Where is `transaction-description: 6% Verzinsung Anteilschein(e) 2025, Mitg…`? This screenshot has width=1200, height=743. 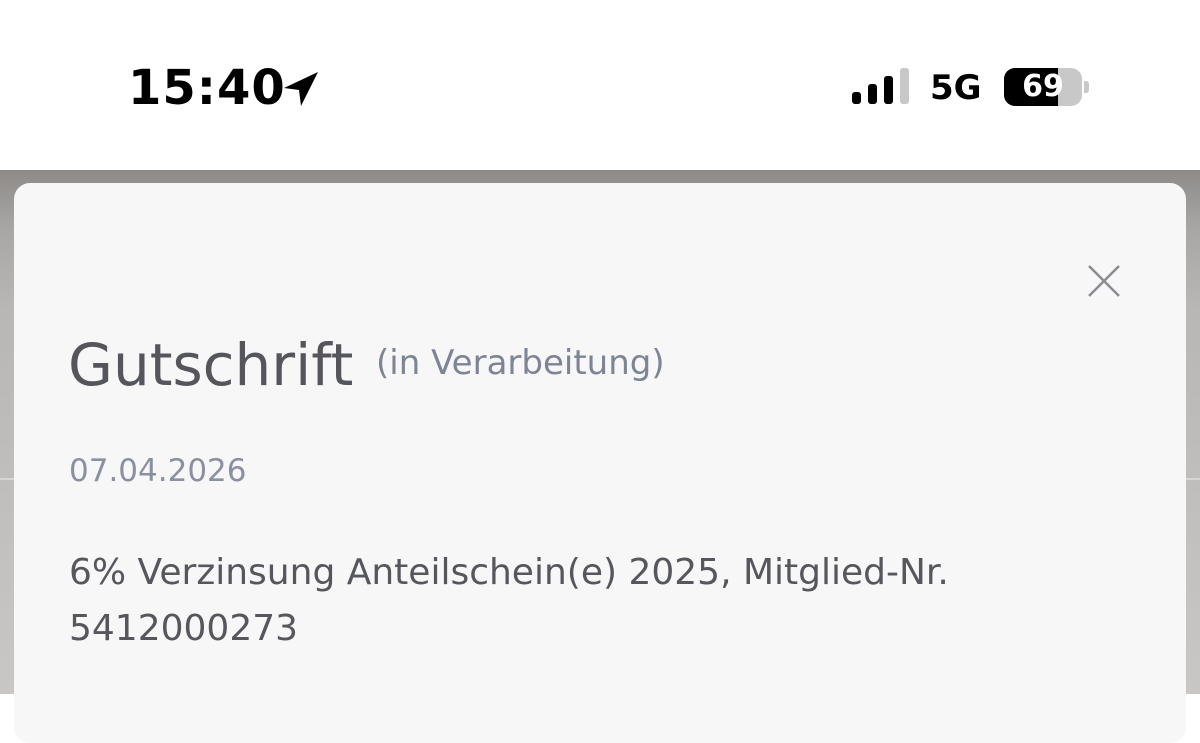
transaction-description: 6% Verzinsung Anteilschein(e) 2025, Mitg… is located at coordinates (509, 600).